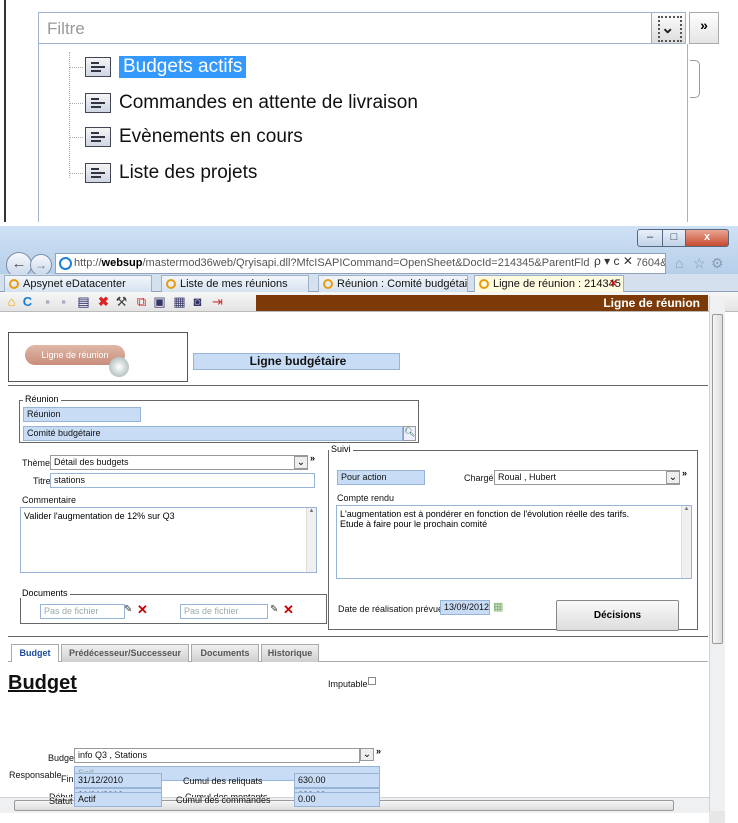  I want to click on url-prefix: http://, so click(88, 263).